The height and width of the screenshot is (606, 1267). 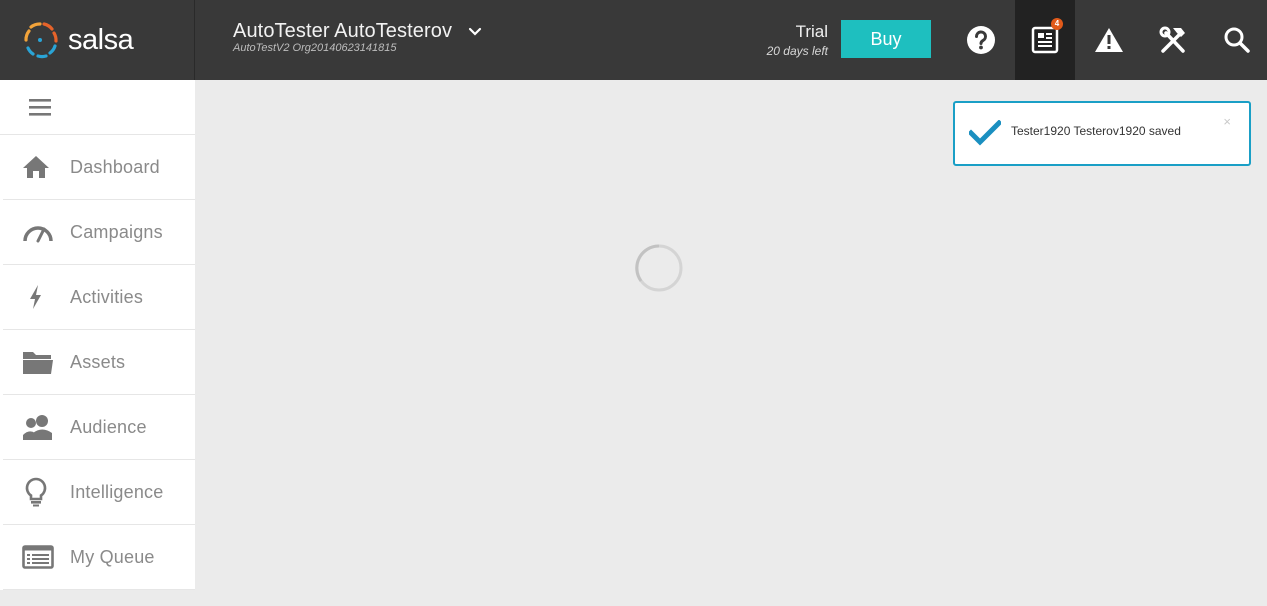 What do you see at coordinates (115, 166) in the screenshot?
I see `sidebar-item-label: Dashboard` at bounding box center [115, 166].